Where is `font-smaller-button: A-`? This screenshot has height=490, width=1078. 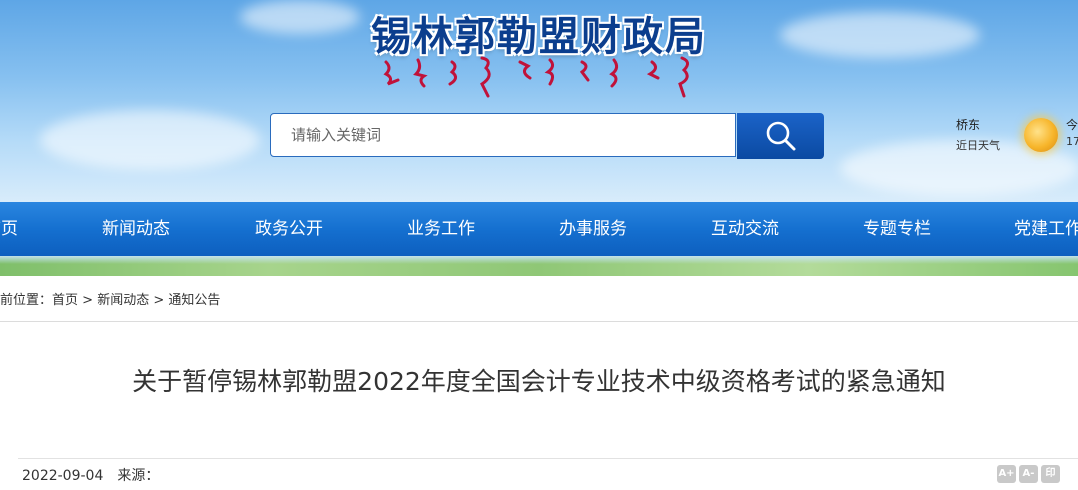
font-smaller-button: A- is located at coordinates (1028, 474).